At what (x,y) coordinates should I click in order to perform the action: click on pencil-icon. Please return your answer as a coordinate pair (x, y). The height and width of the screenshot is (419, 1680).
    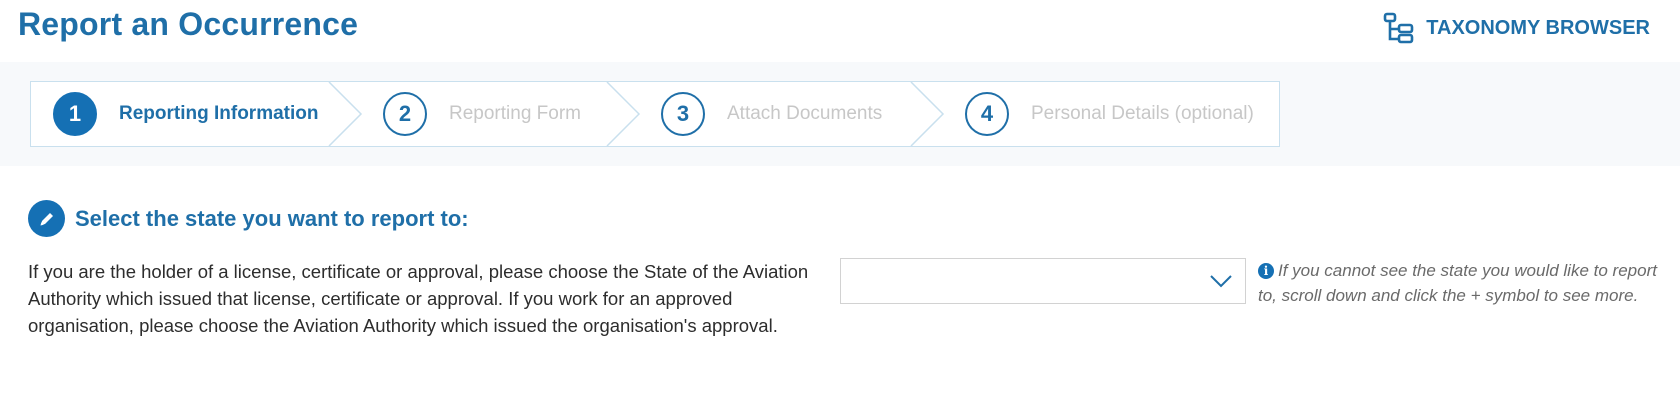
    Looking at the image, I should click on (46, 218).